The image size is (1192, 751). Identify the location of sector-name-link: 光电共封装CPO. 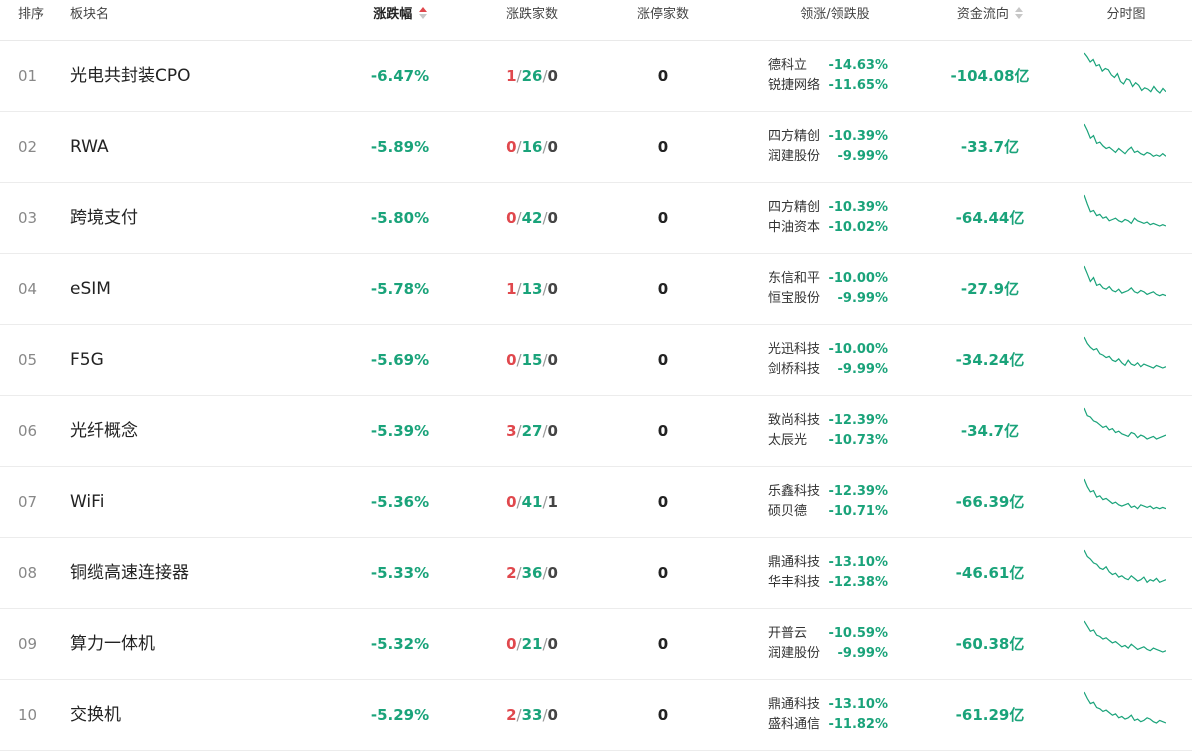
(210, 76).